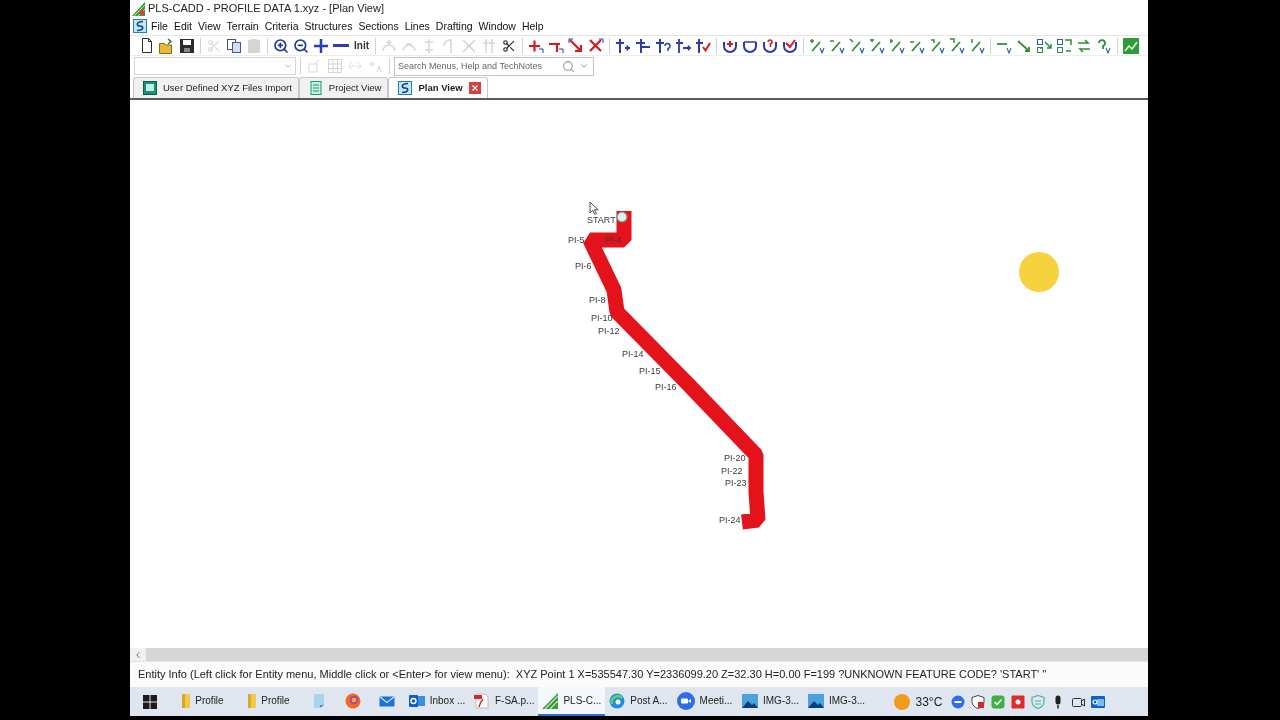 The width and height of the screenshot is (1280, 720). What do you see at coordinates (341, 45) in the screenshot?
I see `minus-icon` at bounding box center [341, 45].